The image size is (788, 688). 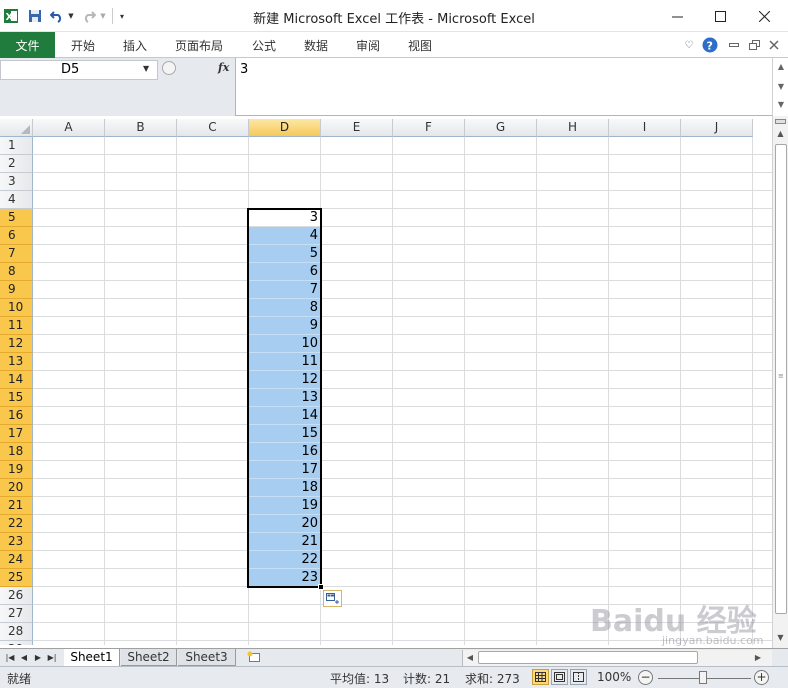 What do you see at coordinates (223, 67) in the screenshot?
I see `insert-function-icon: fx` at bounding box center [223, 67].